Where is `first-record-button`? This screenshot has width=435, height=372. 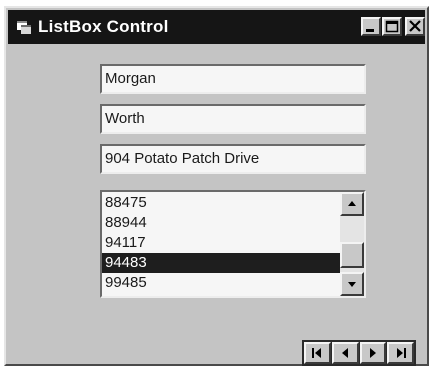
first-record-button is located at coordinates (317, 353).